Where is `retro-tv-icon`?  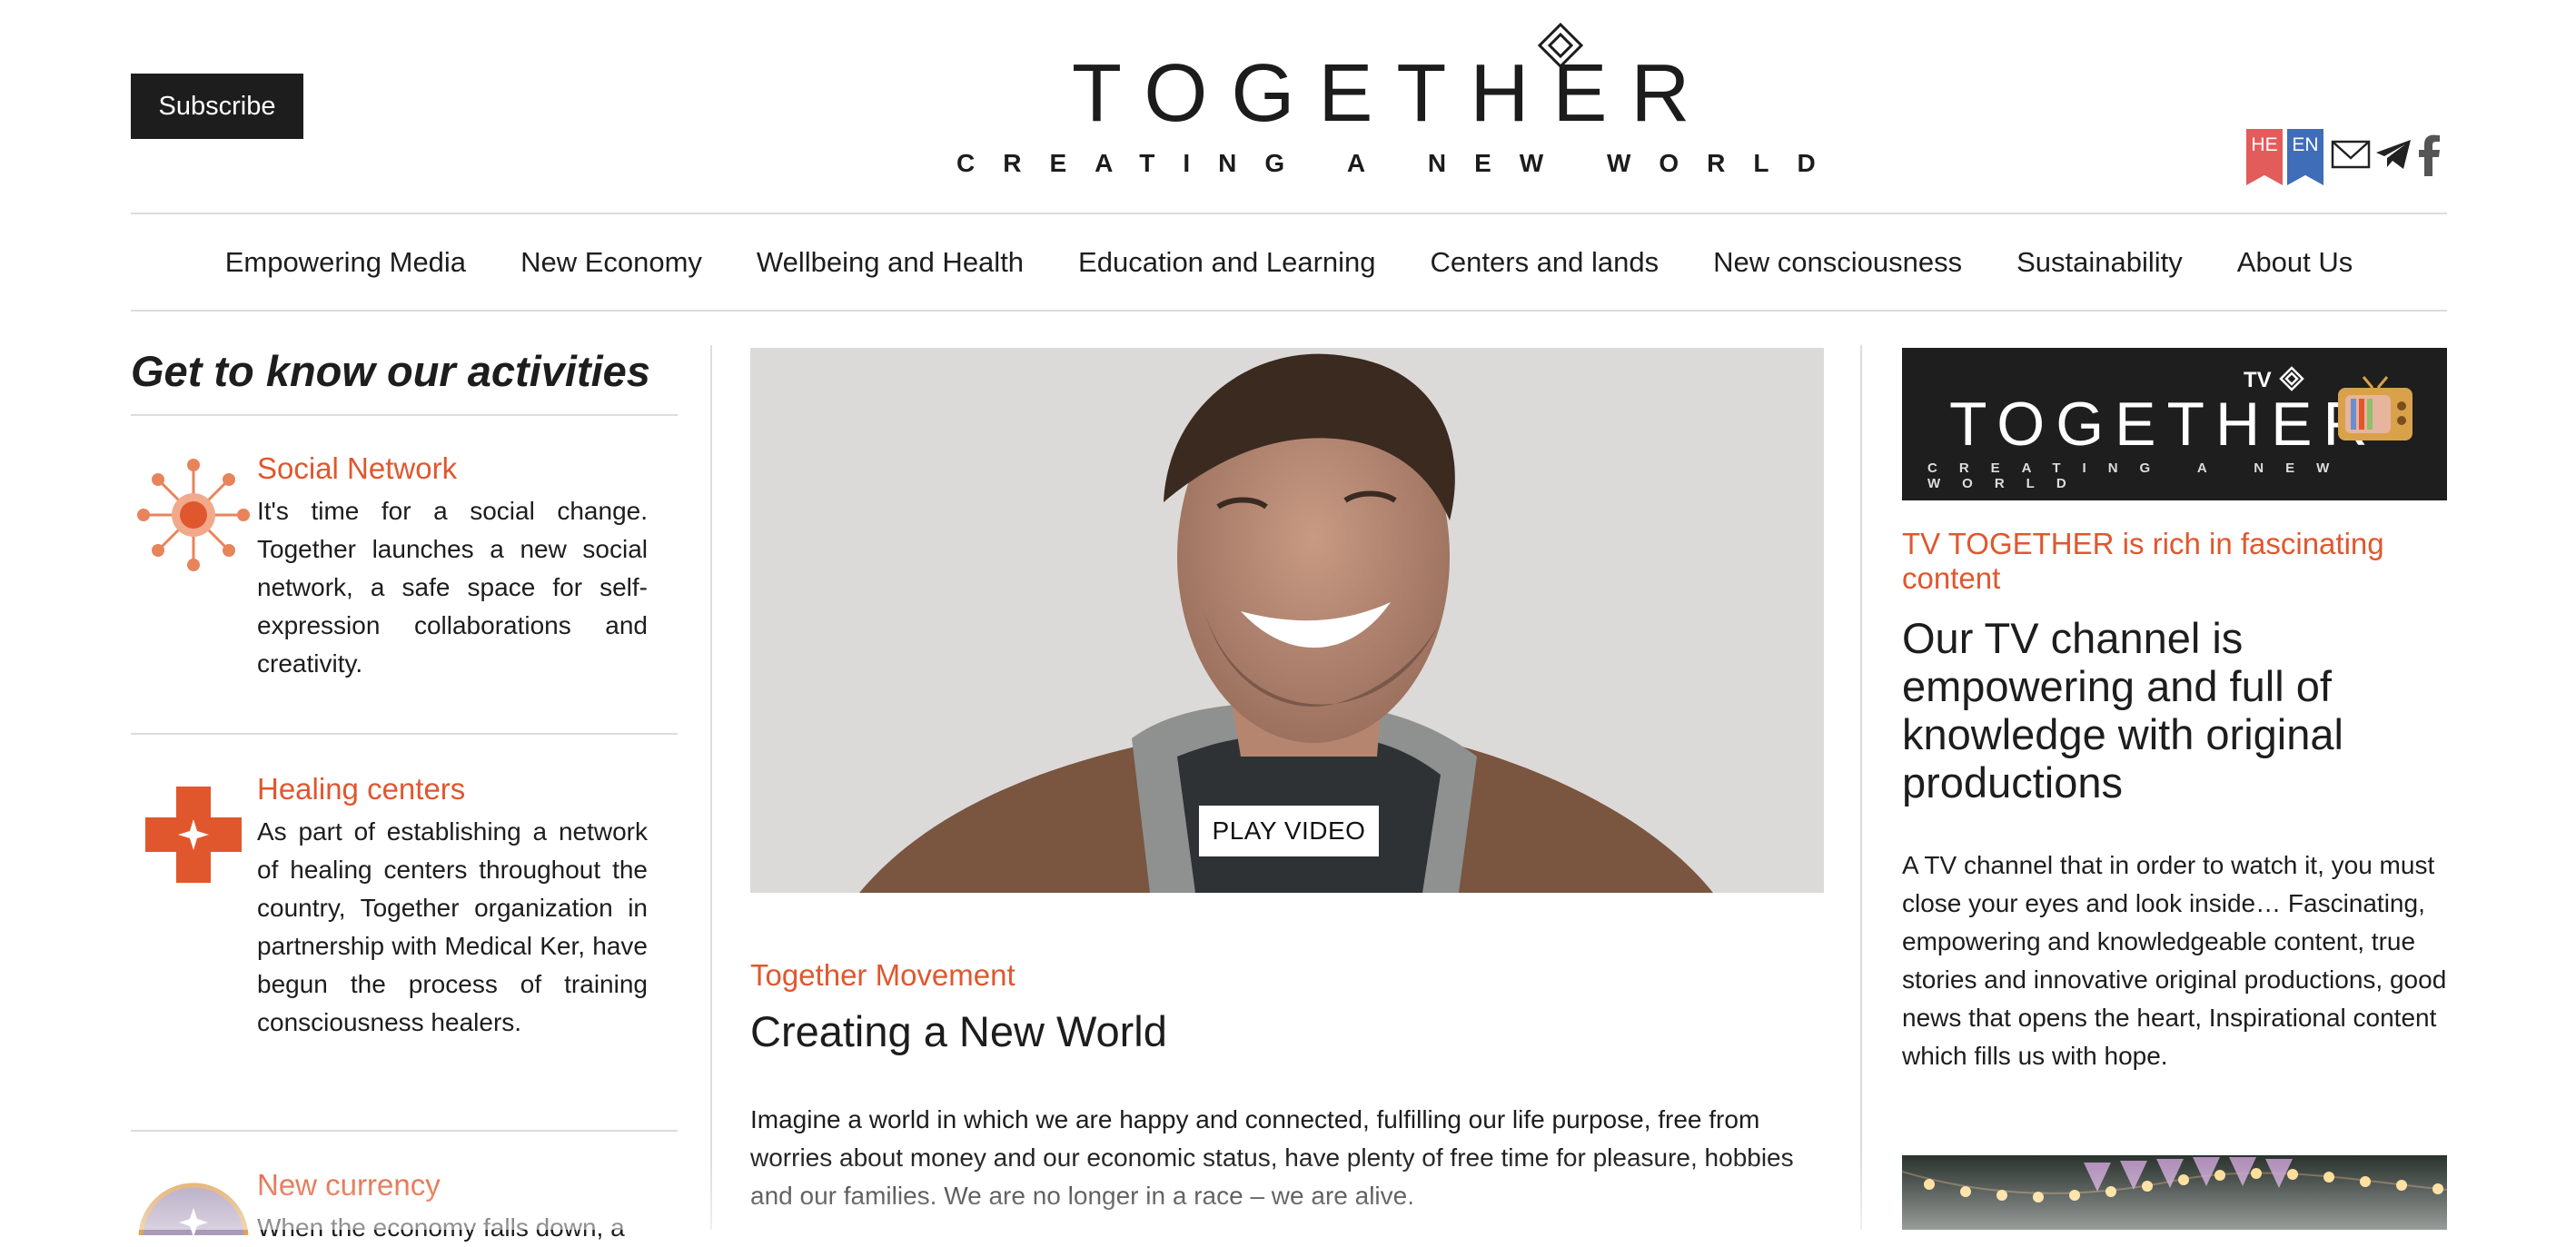 retro-tv-icon is located at coordinates (2375, 408).